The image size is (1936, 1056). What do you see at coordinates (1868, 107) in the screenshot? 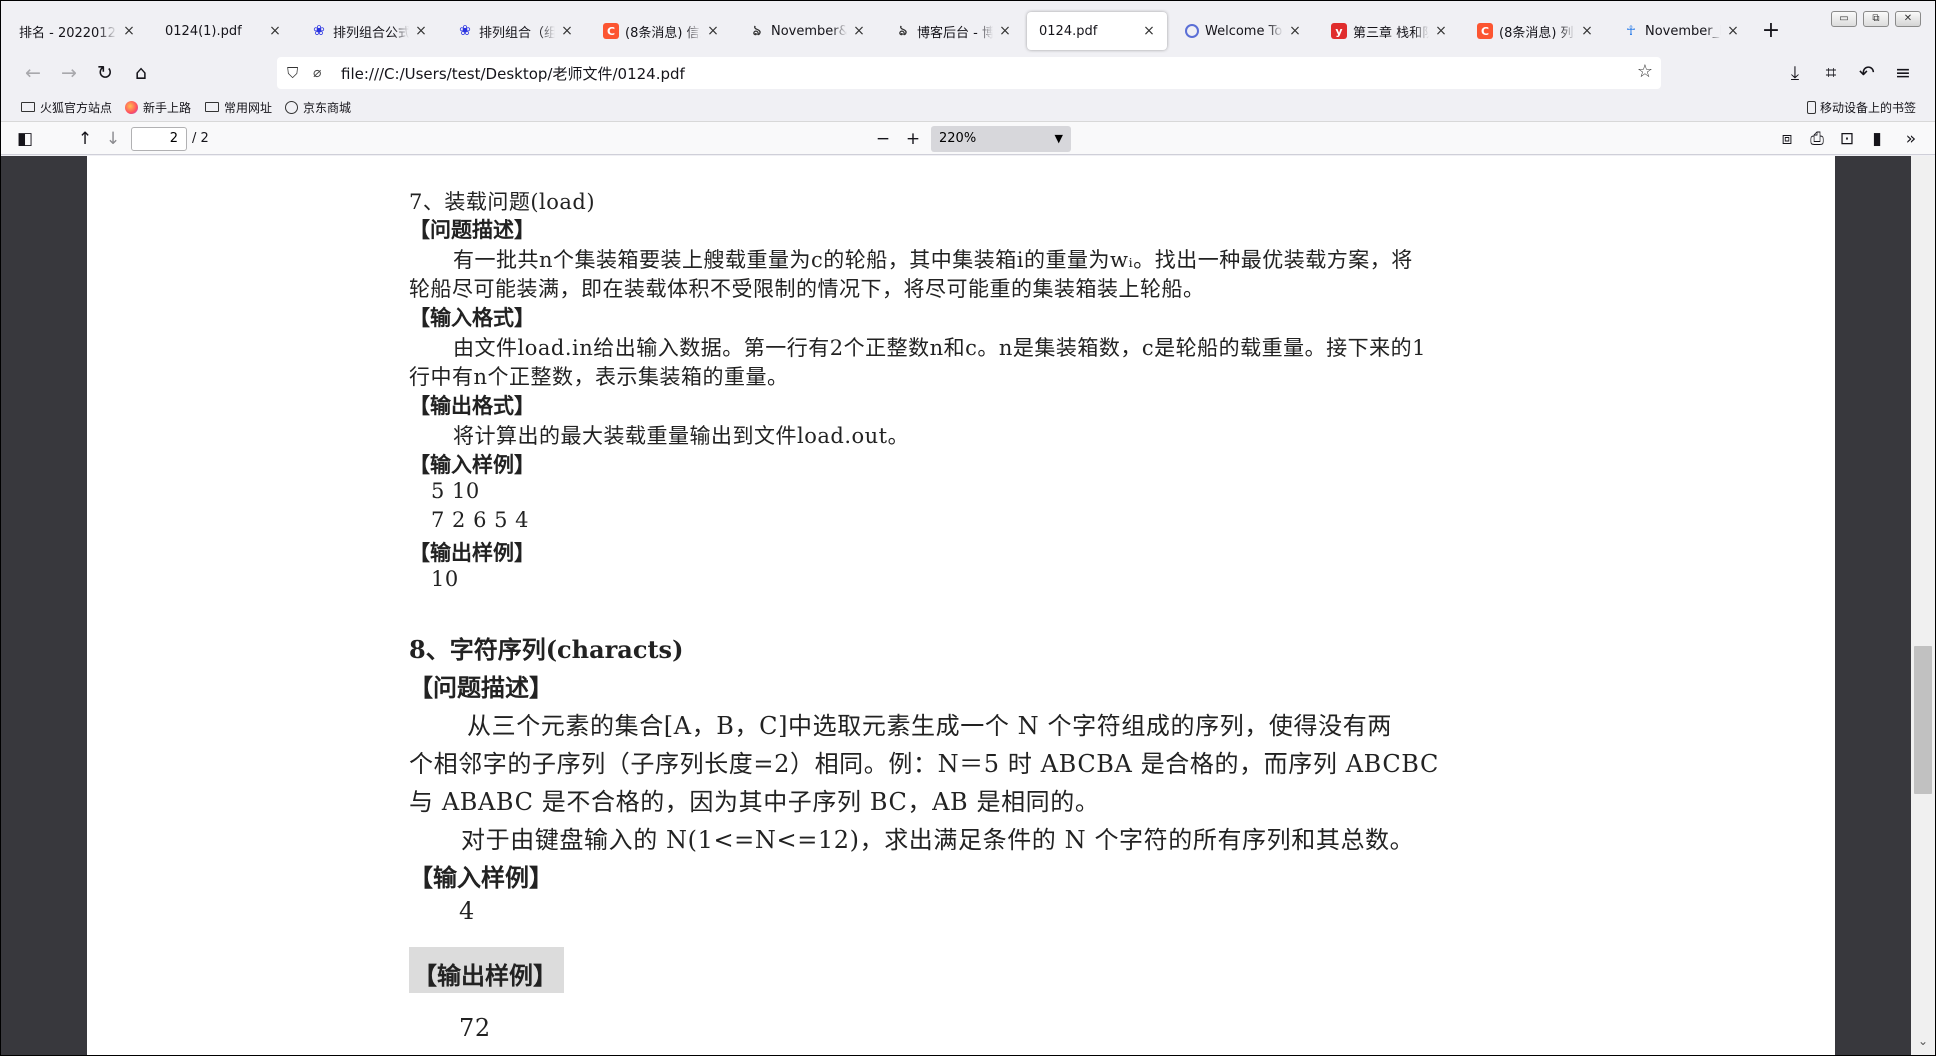
I see `bookmark-label: 移动设备上的书签` at bounding box center [1868, 107].